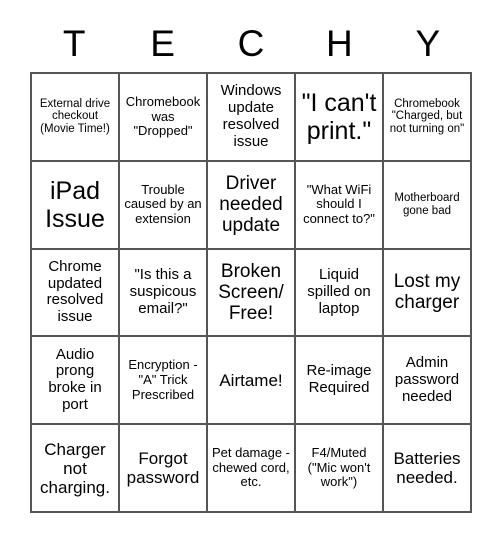 The height and width of the screenshot is (544, 500). I want to click on bingo-cell-label: Chromebook was "Dropped", so click(163, 116).